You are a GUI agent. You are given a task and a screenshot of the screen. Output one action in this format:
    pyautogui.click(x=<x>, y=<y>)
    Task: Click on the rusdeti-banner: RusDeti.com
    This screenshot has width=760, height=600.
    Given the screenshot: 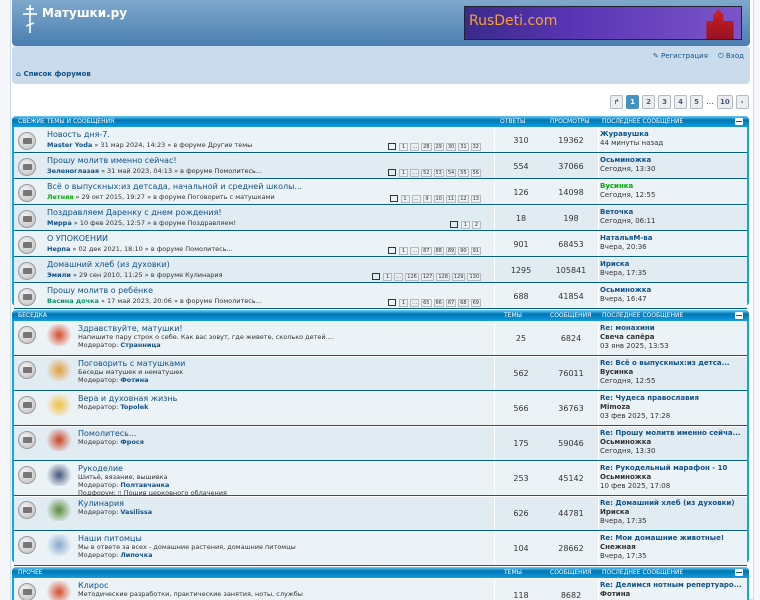 What is the action you would take?
    pyautogui.click(x=603, y=23)
    